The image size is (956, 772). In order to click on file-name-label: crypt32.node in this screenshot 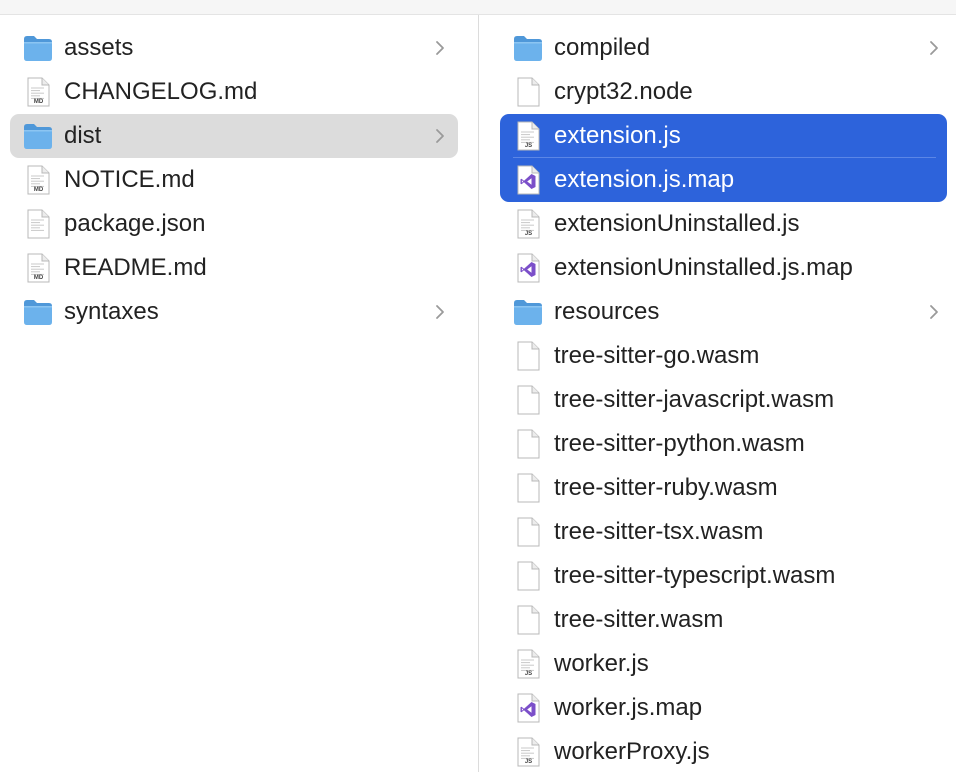, I will do `click(623, 91)`.